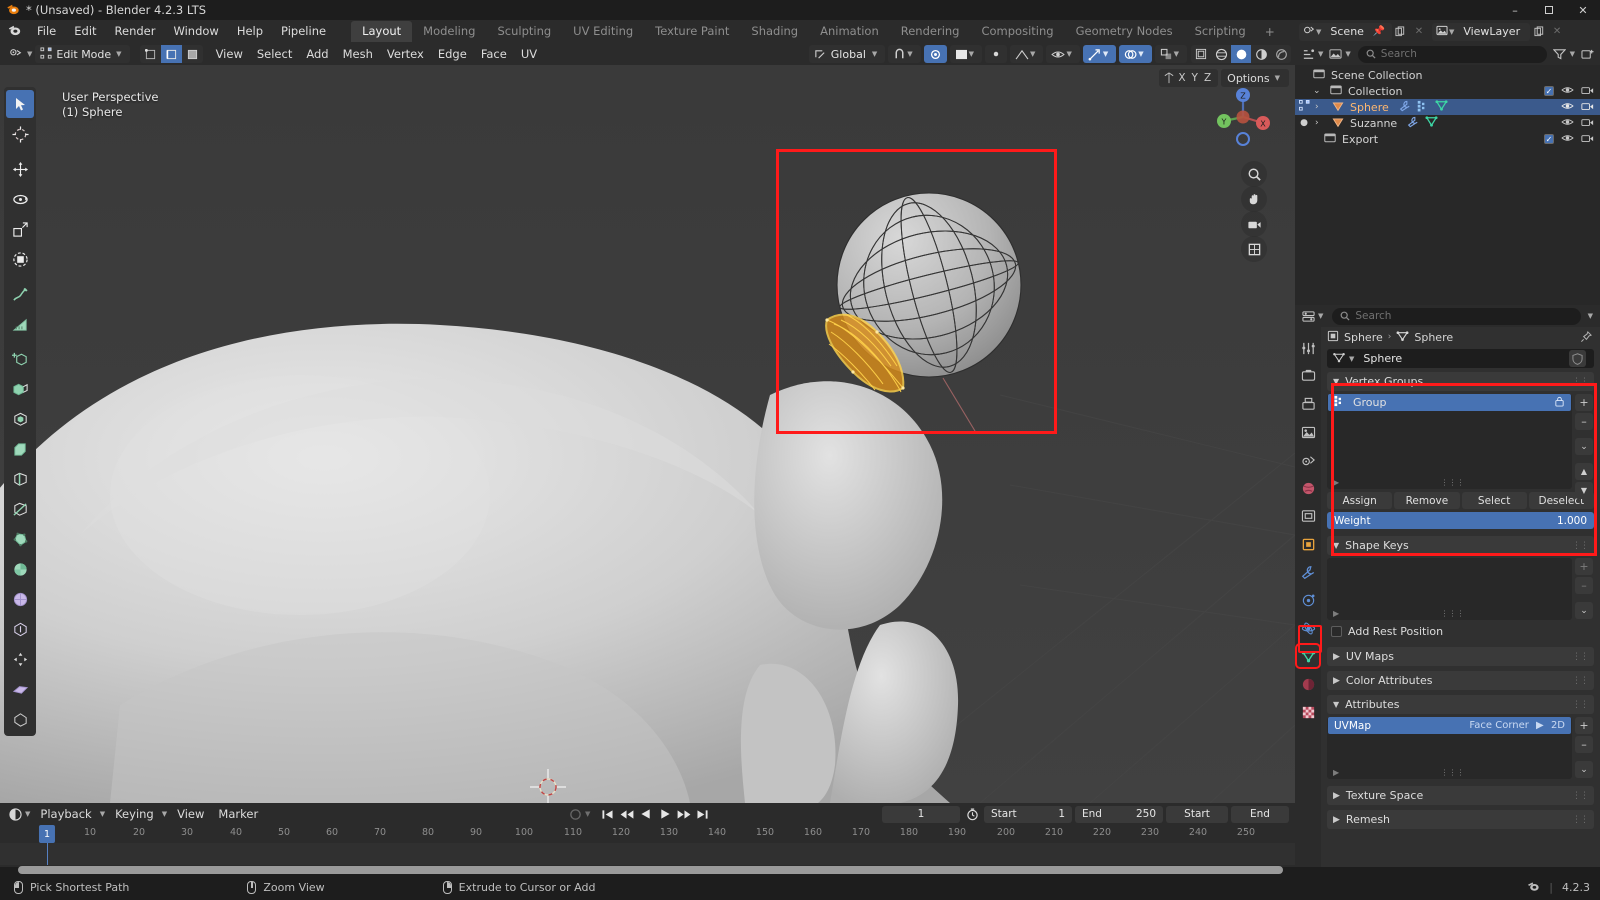  What do you see at coordinates (1449, 402) in the screenshot?
I see `vertex-group-item: Group` at bounding box center [1449, 402].